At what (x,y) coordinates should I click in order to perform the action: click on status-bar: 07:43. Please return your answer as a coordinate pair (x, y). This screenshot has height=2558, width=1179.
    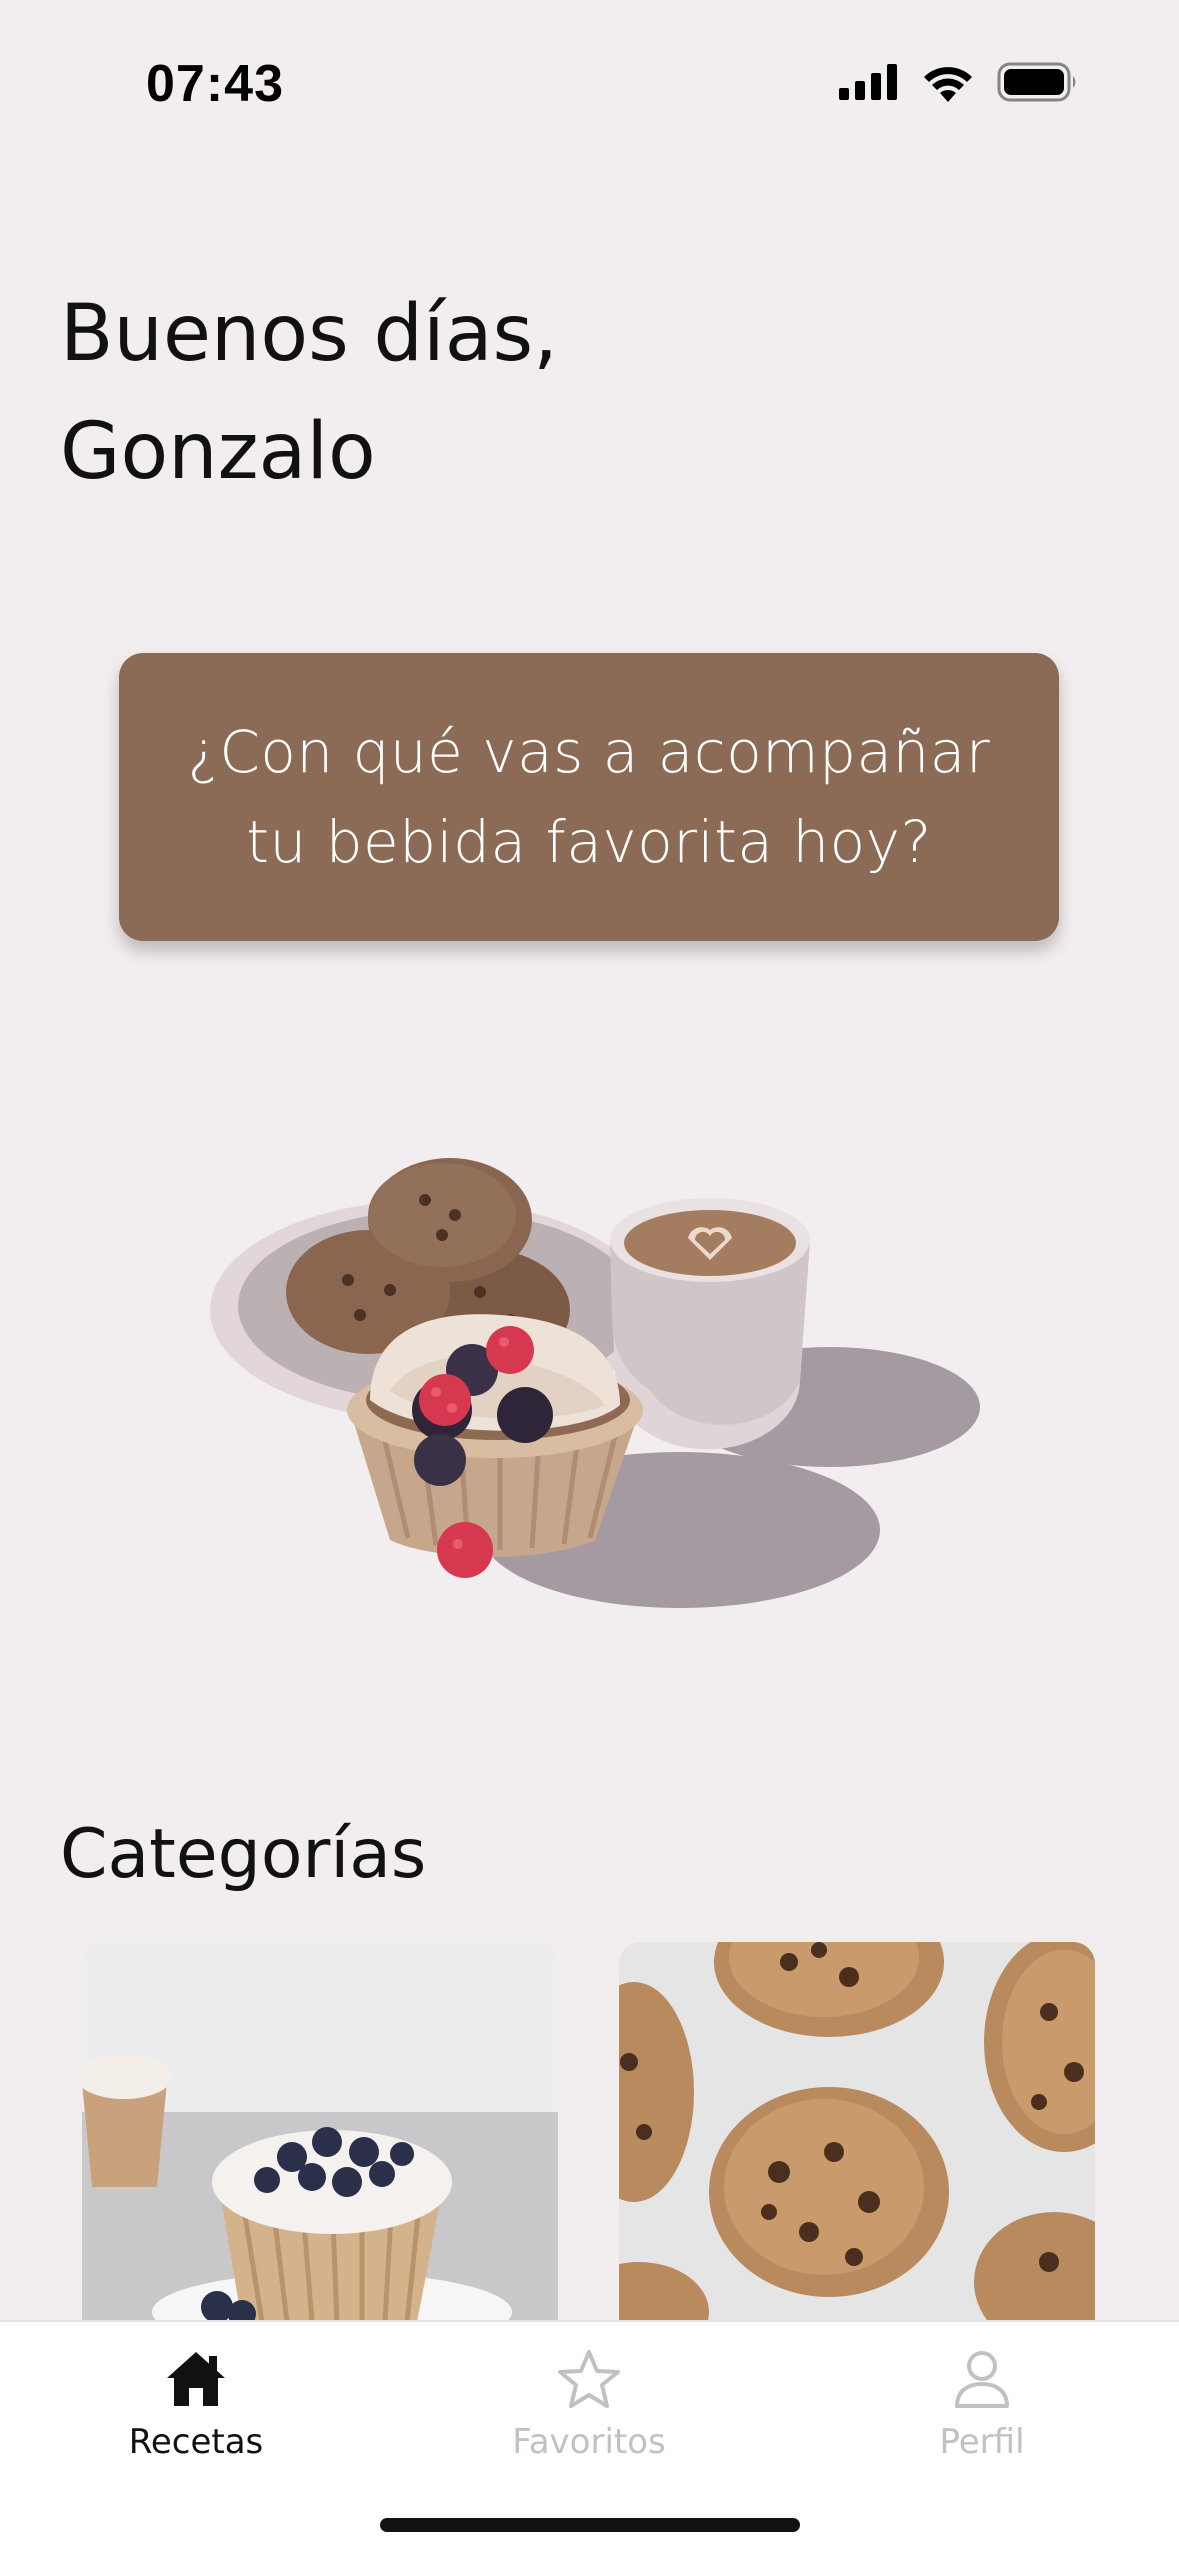
    Looking at the image, I should click on (589, 80).